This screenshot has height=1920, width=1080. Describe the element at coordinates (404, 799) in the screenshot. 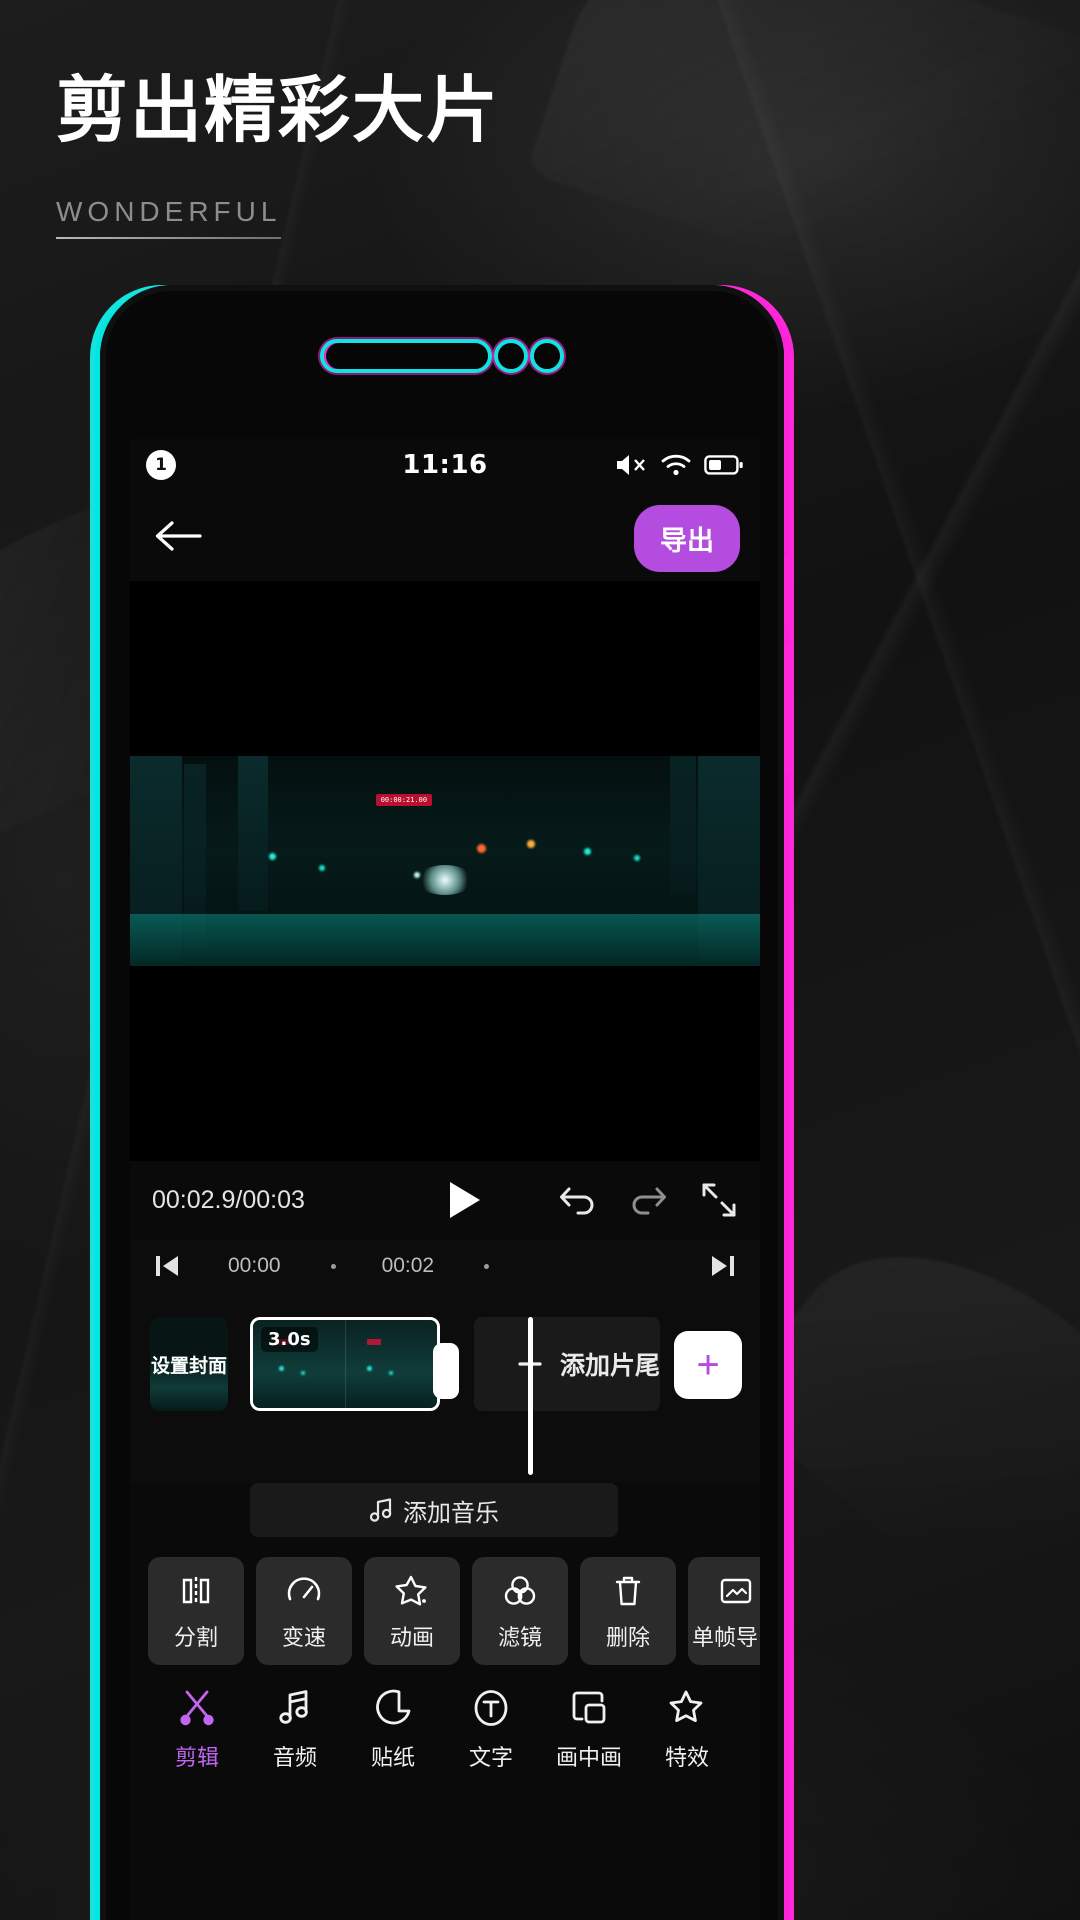

I see `video-neon-sign: 00:00:21.00` at that location.